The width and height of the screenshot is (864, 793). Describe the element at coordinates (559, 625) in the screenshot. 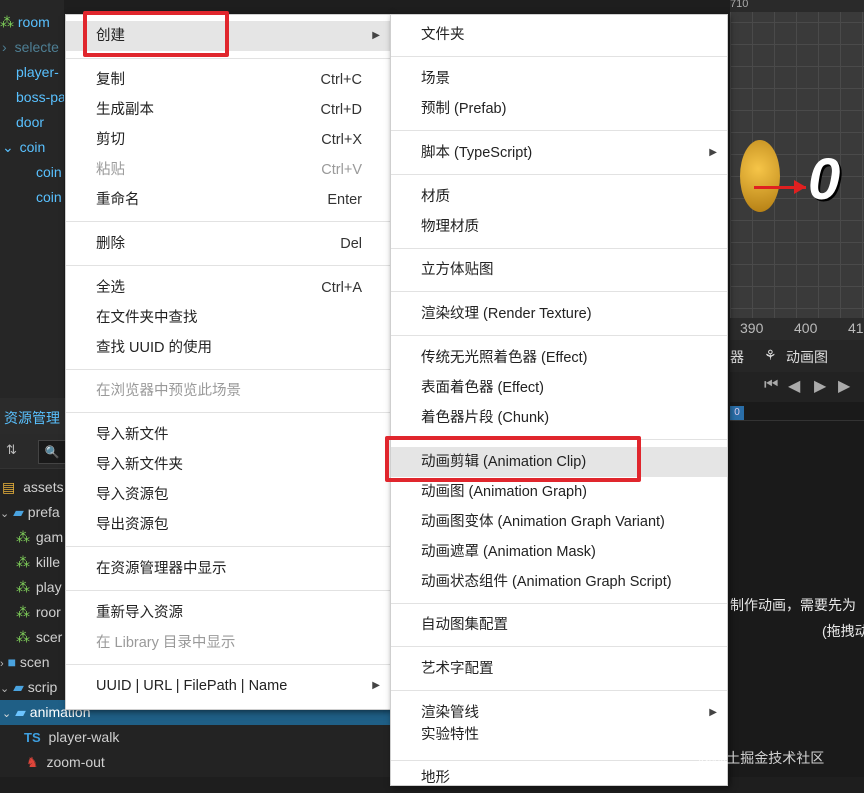

I see `submenu-item-auto-atlas: 自动图集配置` at that location.